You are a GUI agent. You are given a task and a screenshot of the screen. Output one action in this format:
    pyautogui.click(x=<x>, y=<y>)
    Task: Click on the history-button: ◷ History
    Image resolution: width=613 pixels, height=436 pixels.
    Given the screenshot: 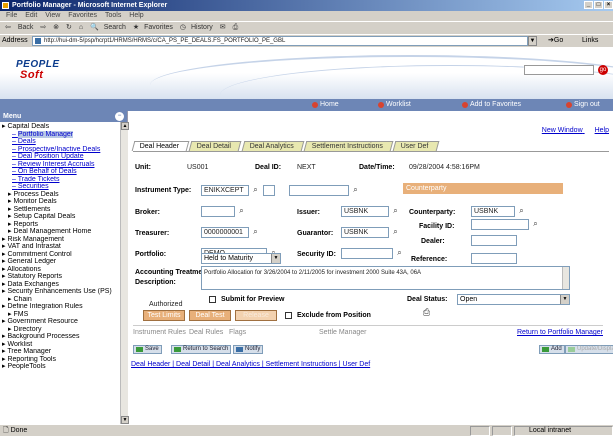 What is the action you would take?
    pyautogui.click(x=196, y=27)
    